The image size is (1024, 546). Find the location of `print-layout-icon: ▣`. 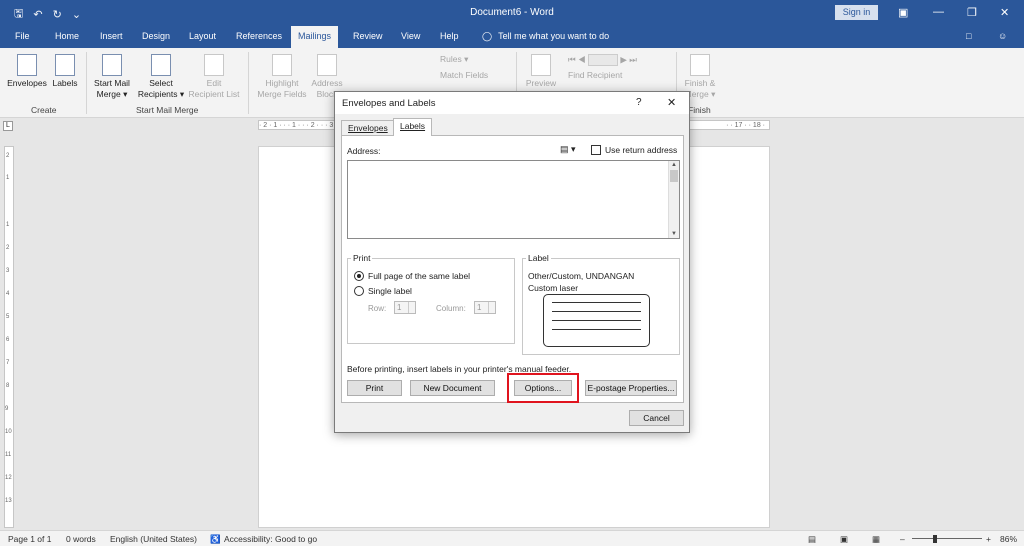

print-layout-icon: ▣ is located at coordinates (844, 539).